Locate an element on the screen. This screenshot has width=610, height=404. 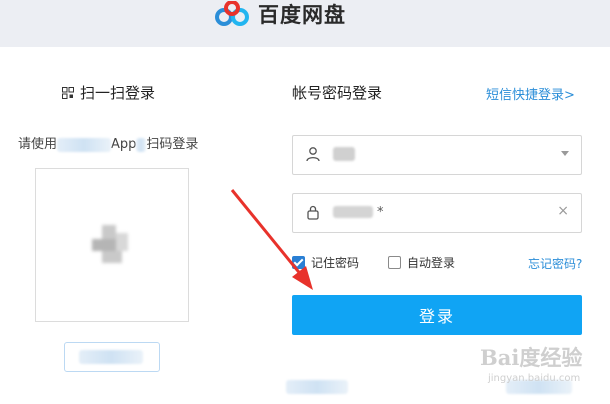
blurred-app-name is located at coordinates (84, 144).